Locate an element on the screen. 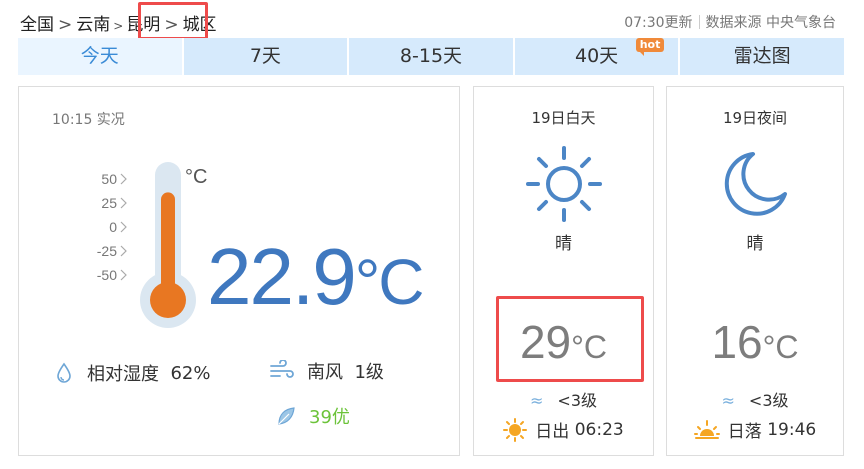 The height and width of the screenshot is (469, 864). temperature-value: 22.9 is located at coordinates (282, 276).